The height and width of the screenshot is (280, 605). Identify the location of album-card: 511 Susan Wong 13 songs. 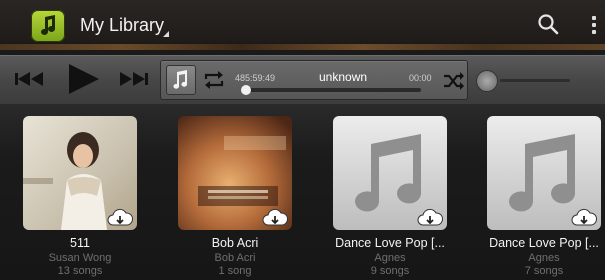
(80, 196).